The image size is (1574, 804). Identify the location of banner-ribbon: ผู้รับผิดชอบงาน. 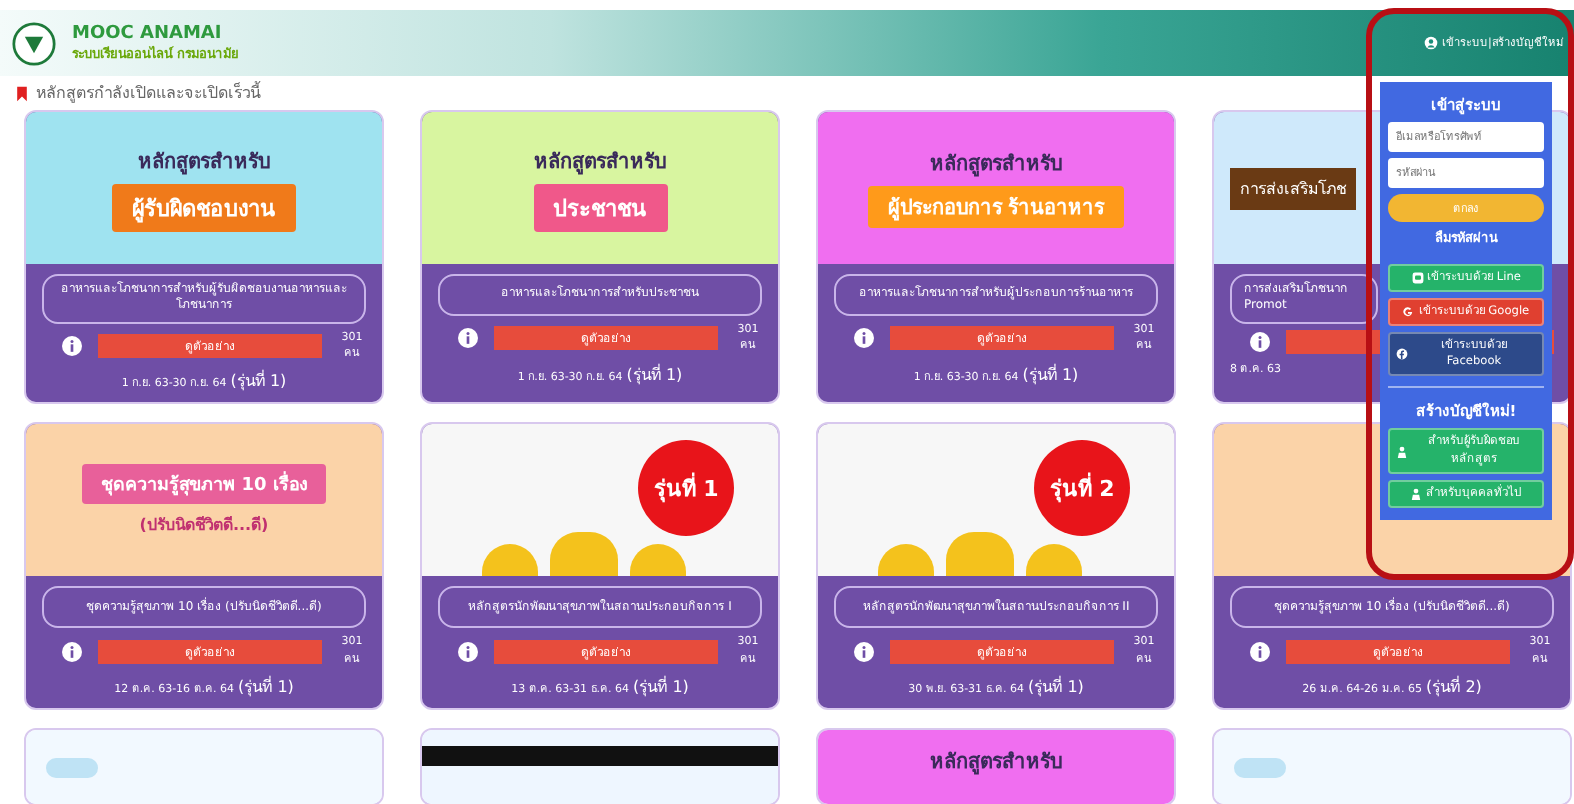
(204, 207).